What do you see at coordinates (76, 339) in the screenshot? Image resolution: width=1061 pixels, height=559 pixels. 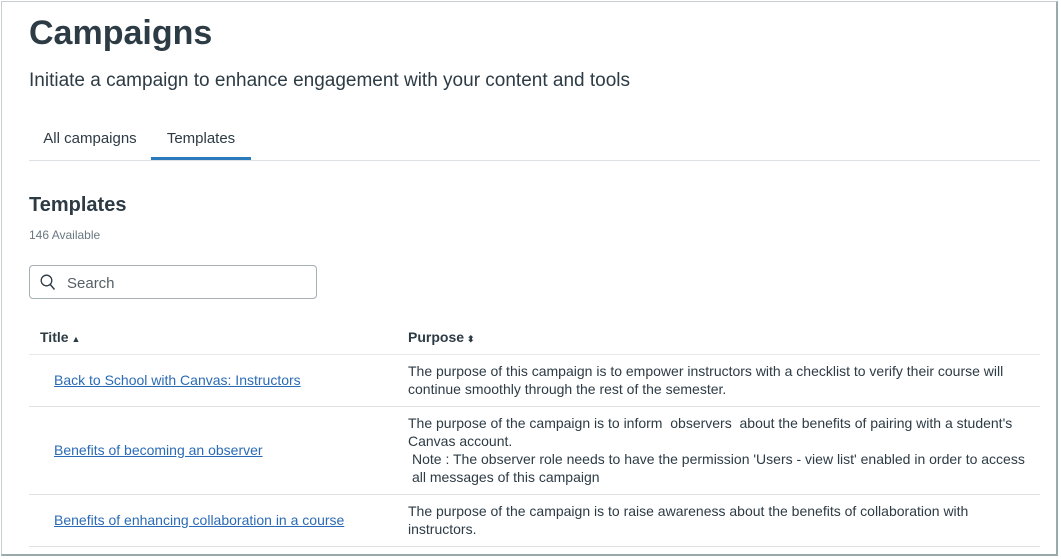 I see `sort-ascending-icon: ▲` at bounding box center [76, 339].